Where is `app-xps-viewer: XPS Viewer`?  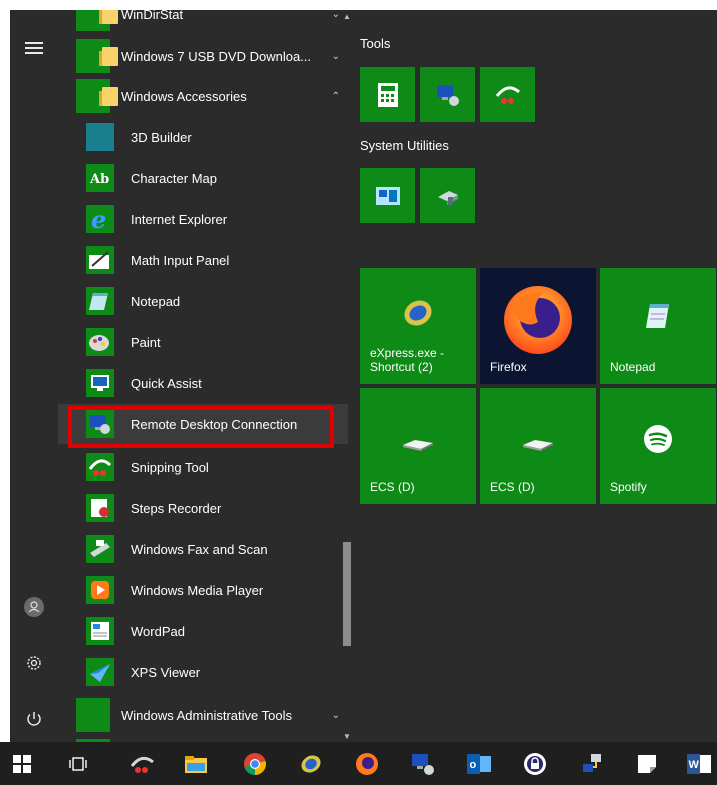 app-xps-viewer: XPS Viewer is located at coordinates (203, 672).